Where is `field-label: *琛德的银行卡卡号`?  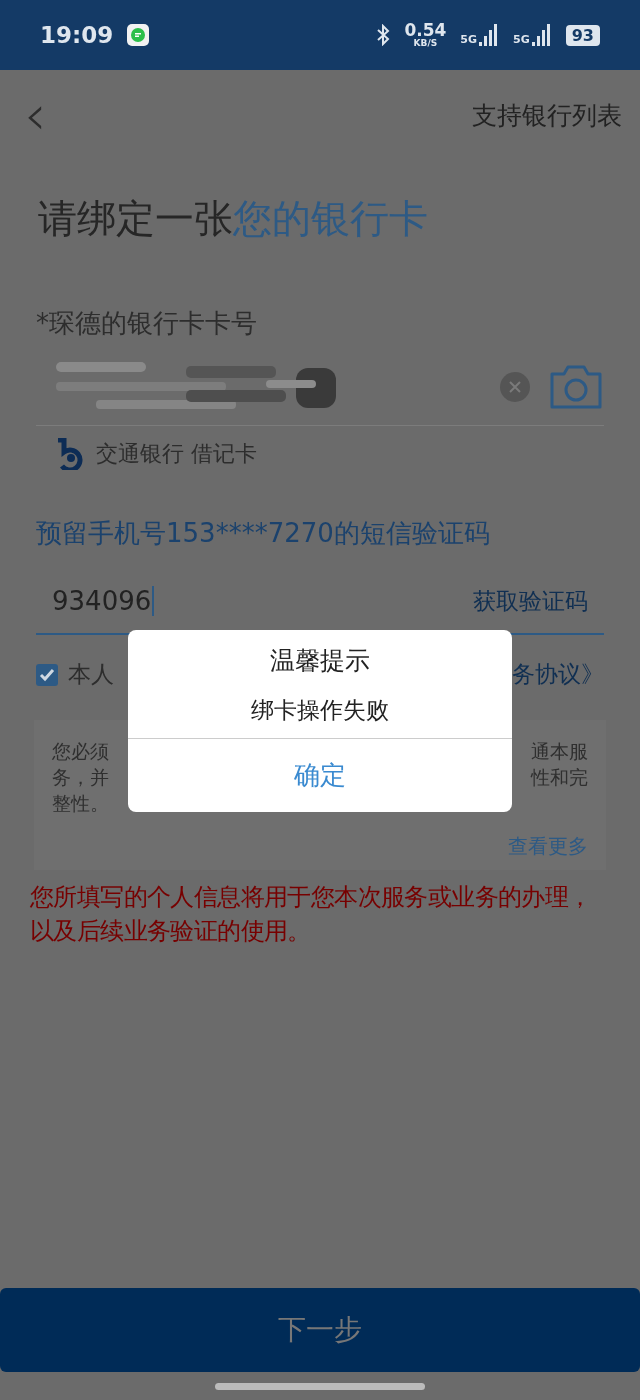 field-label: *琛德的银行卡卡号 is located at coordinates (146, 323).